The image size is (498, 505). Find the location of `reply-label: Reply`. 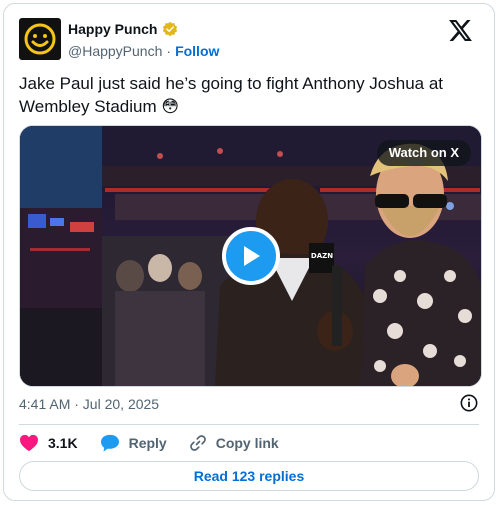

reply-label: Reply is located at coordinates (147, 443).